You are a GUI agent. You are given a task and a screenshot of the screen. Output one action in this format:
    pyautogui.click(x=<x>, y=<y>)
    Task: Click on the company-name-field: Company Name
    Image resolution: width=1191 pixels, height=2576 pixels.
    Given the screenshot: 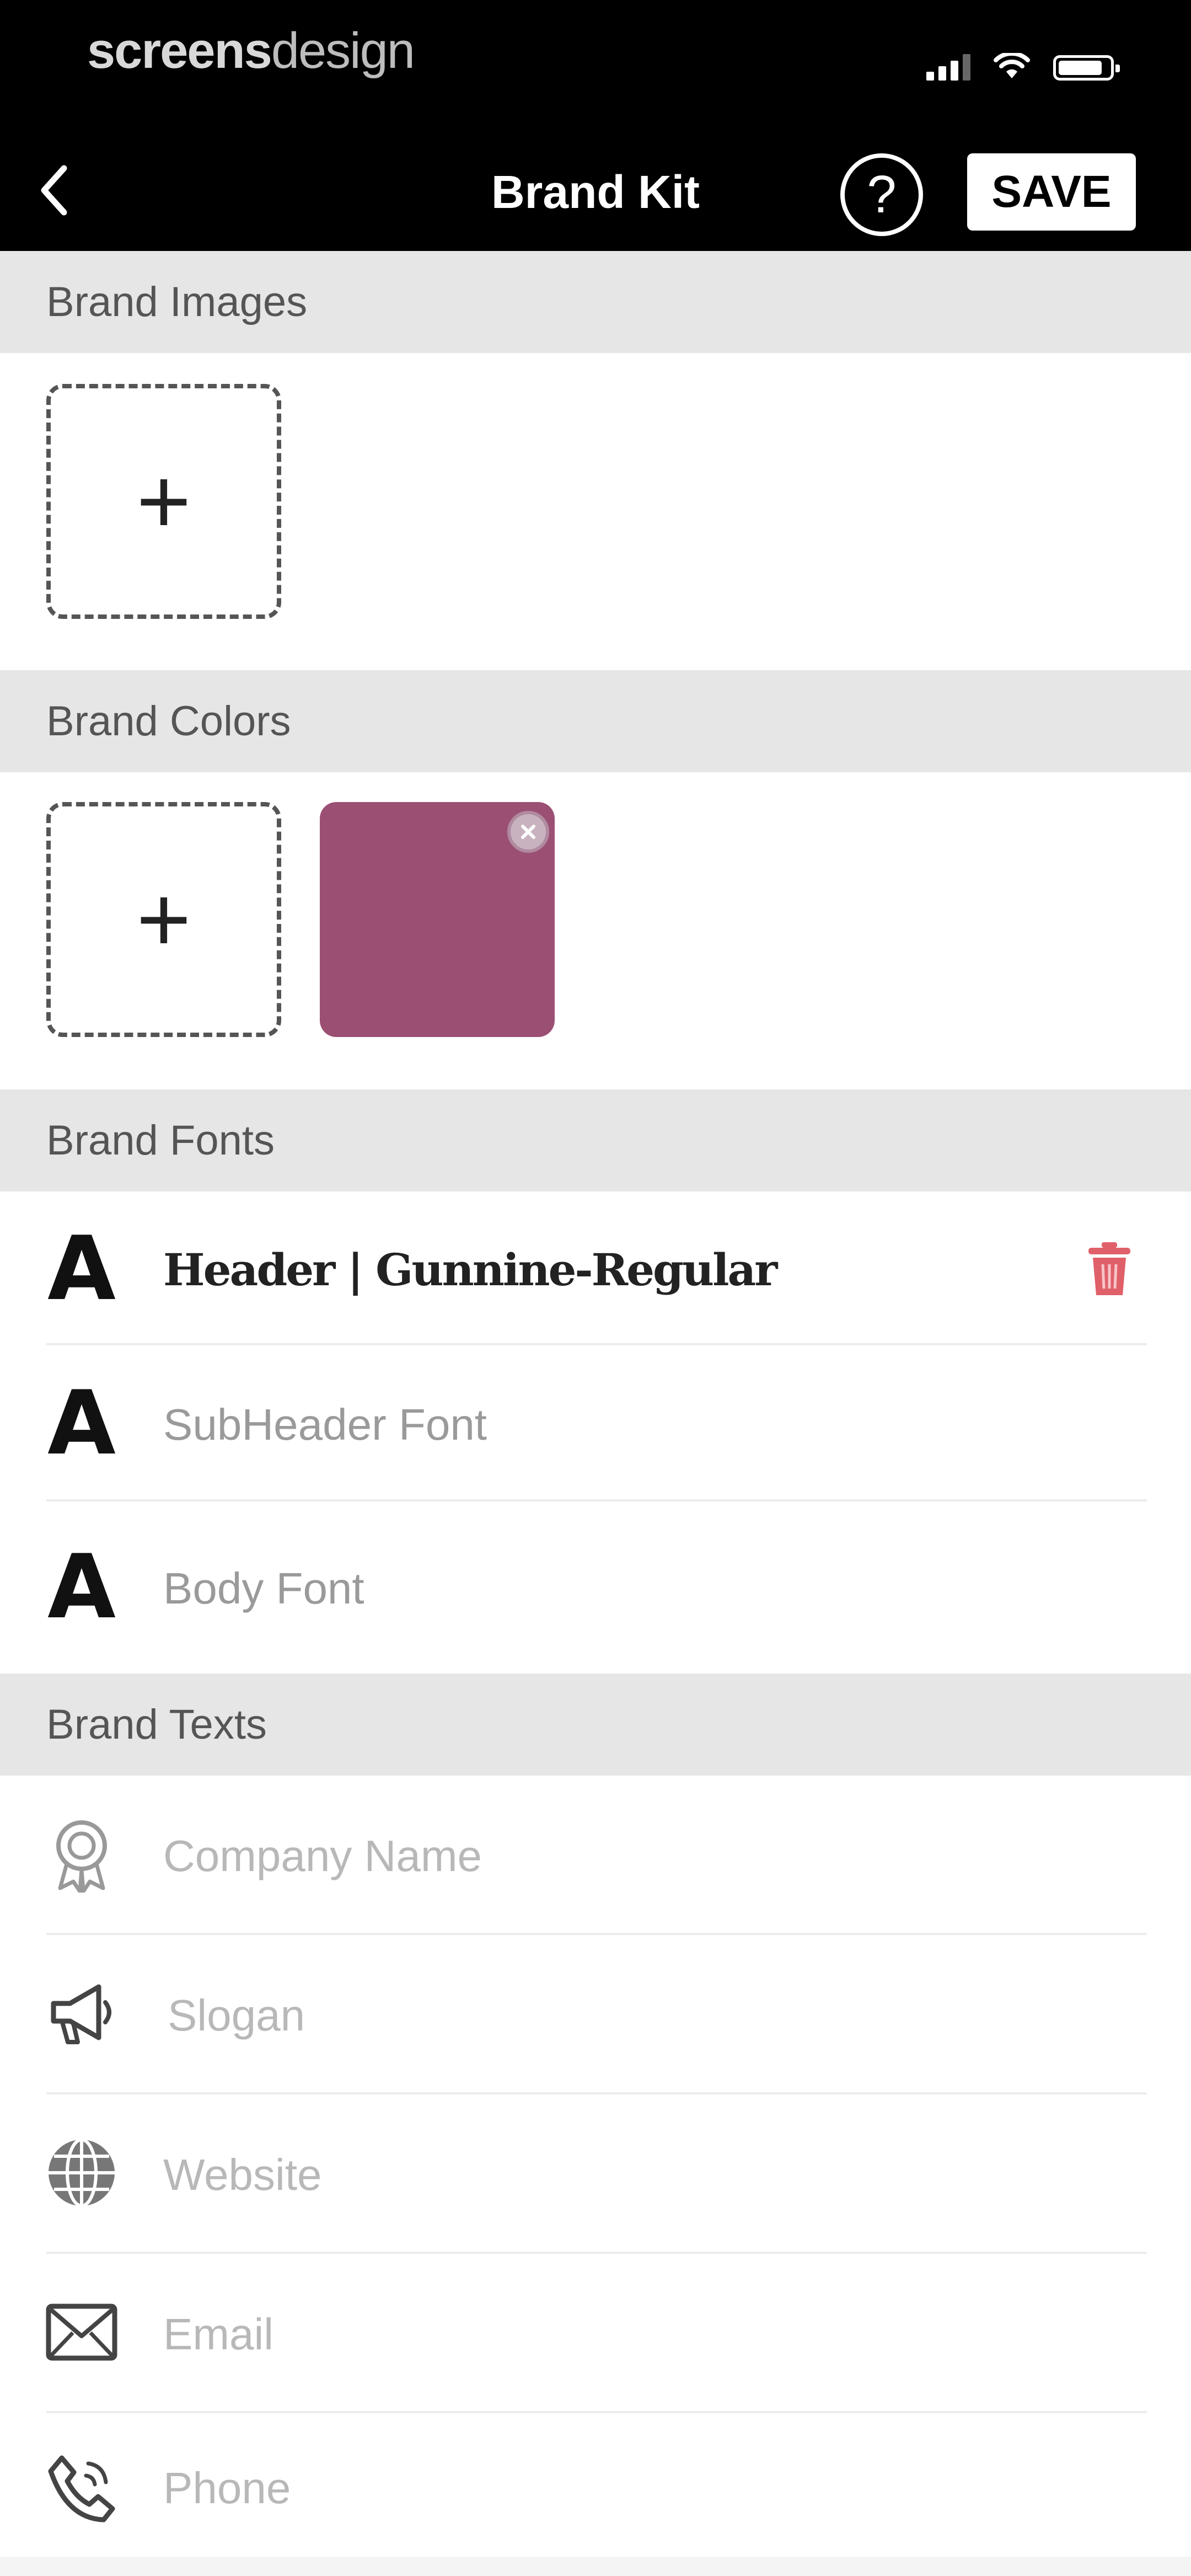 What is the action you would take?
    pyautogui.click(x=595, y=1854)
    